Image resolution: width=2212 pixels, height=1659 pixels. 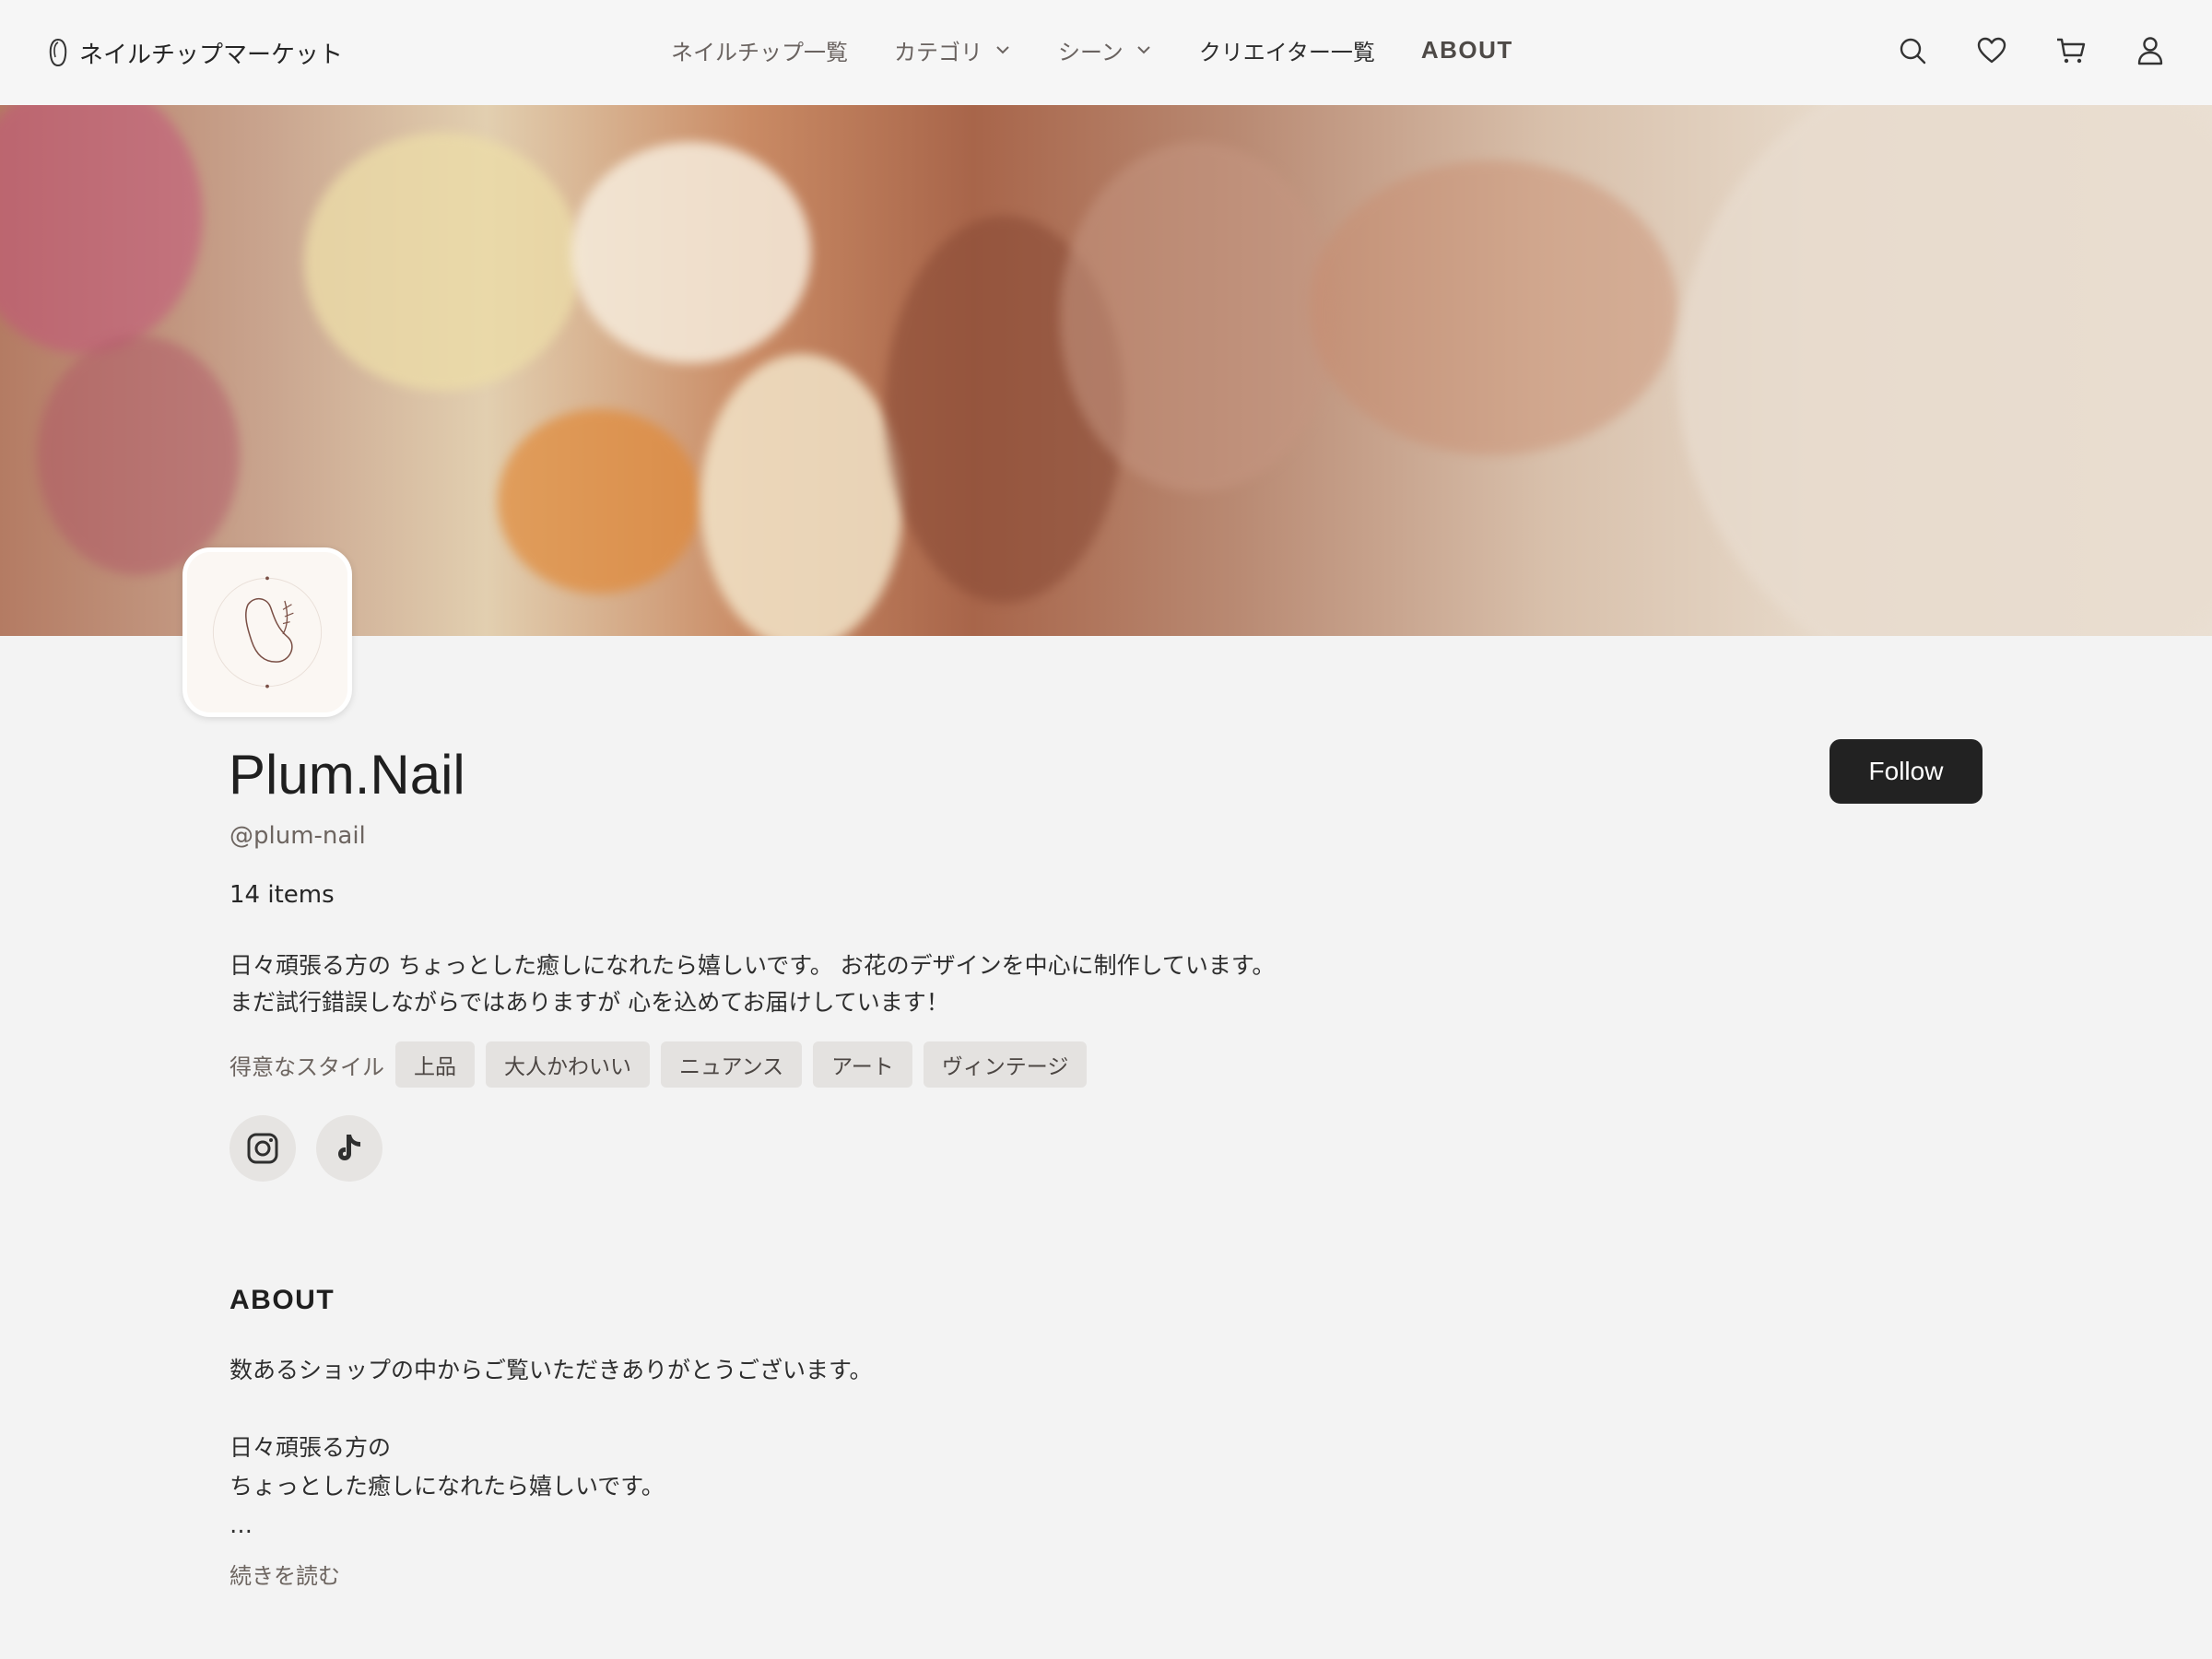 I want to click on brand-logo: ネイルチップマーケット, so click(x=194, y=52).